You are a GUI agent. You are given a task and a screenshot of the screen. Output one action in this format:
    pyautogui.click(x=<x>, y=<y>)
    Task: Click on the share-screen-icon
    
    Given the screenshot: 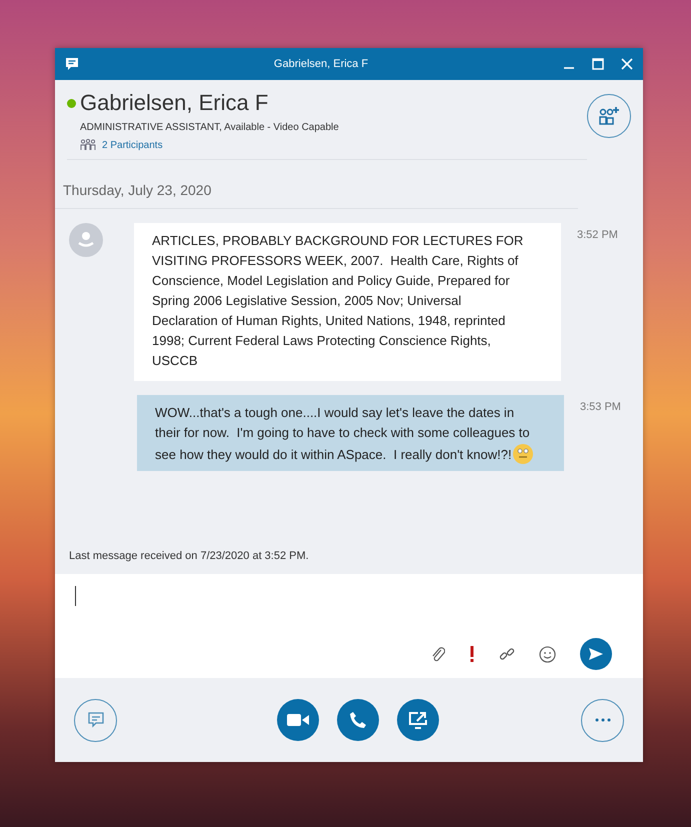 What is the action you would take?
    pyautogui.click(x=418, y=720)
    